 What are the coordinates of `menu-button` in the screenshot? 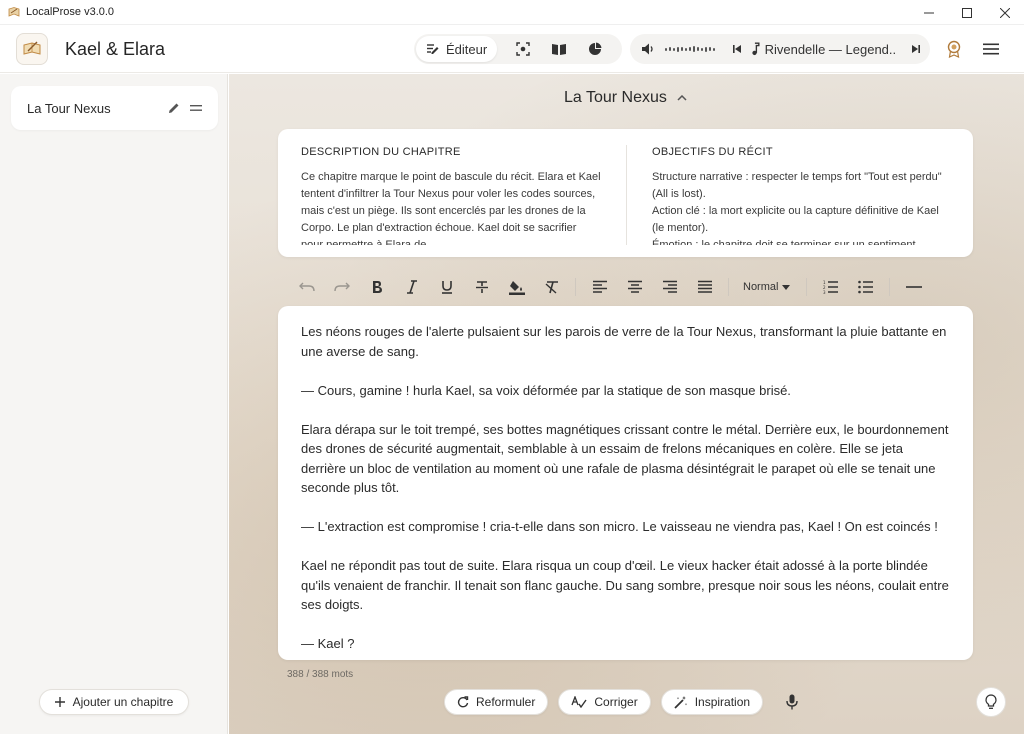 It's located at (991, 49).